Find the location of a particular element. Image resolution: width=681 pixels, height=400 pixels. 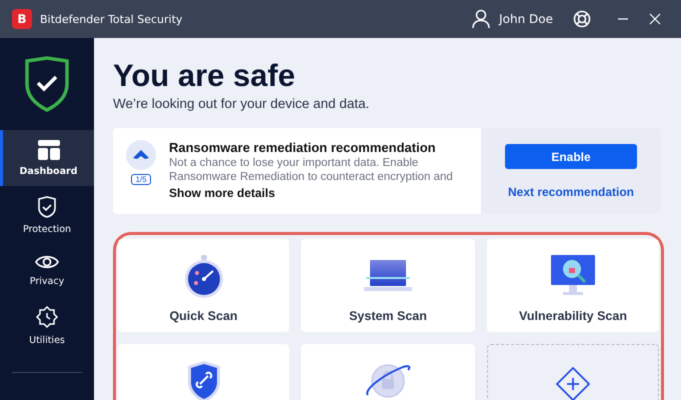

sidebar-item: Dashboard is located at coordinates (47, 158).